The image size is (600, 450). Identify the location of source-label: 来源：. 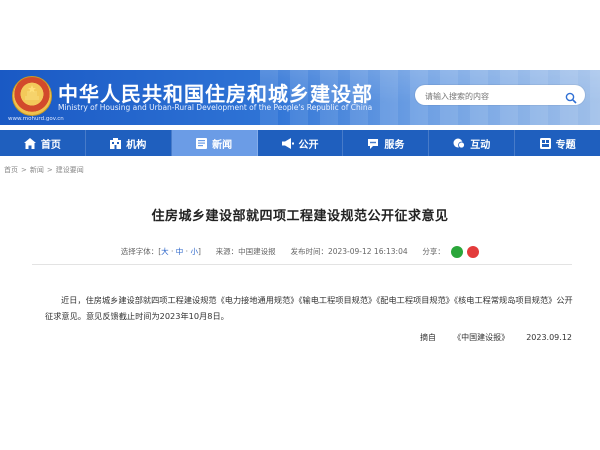
(227, 251).